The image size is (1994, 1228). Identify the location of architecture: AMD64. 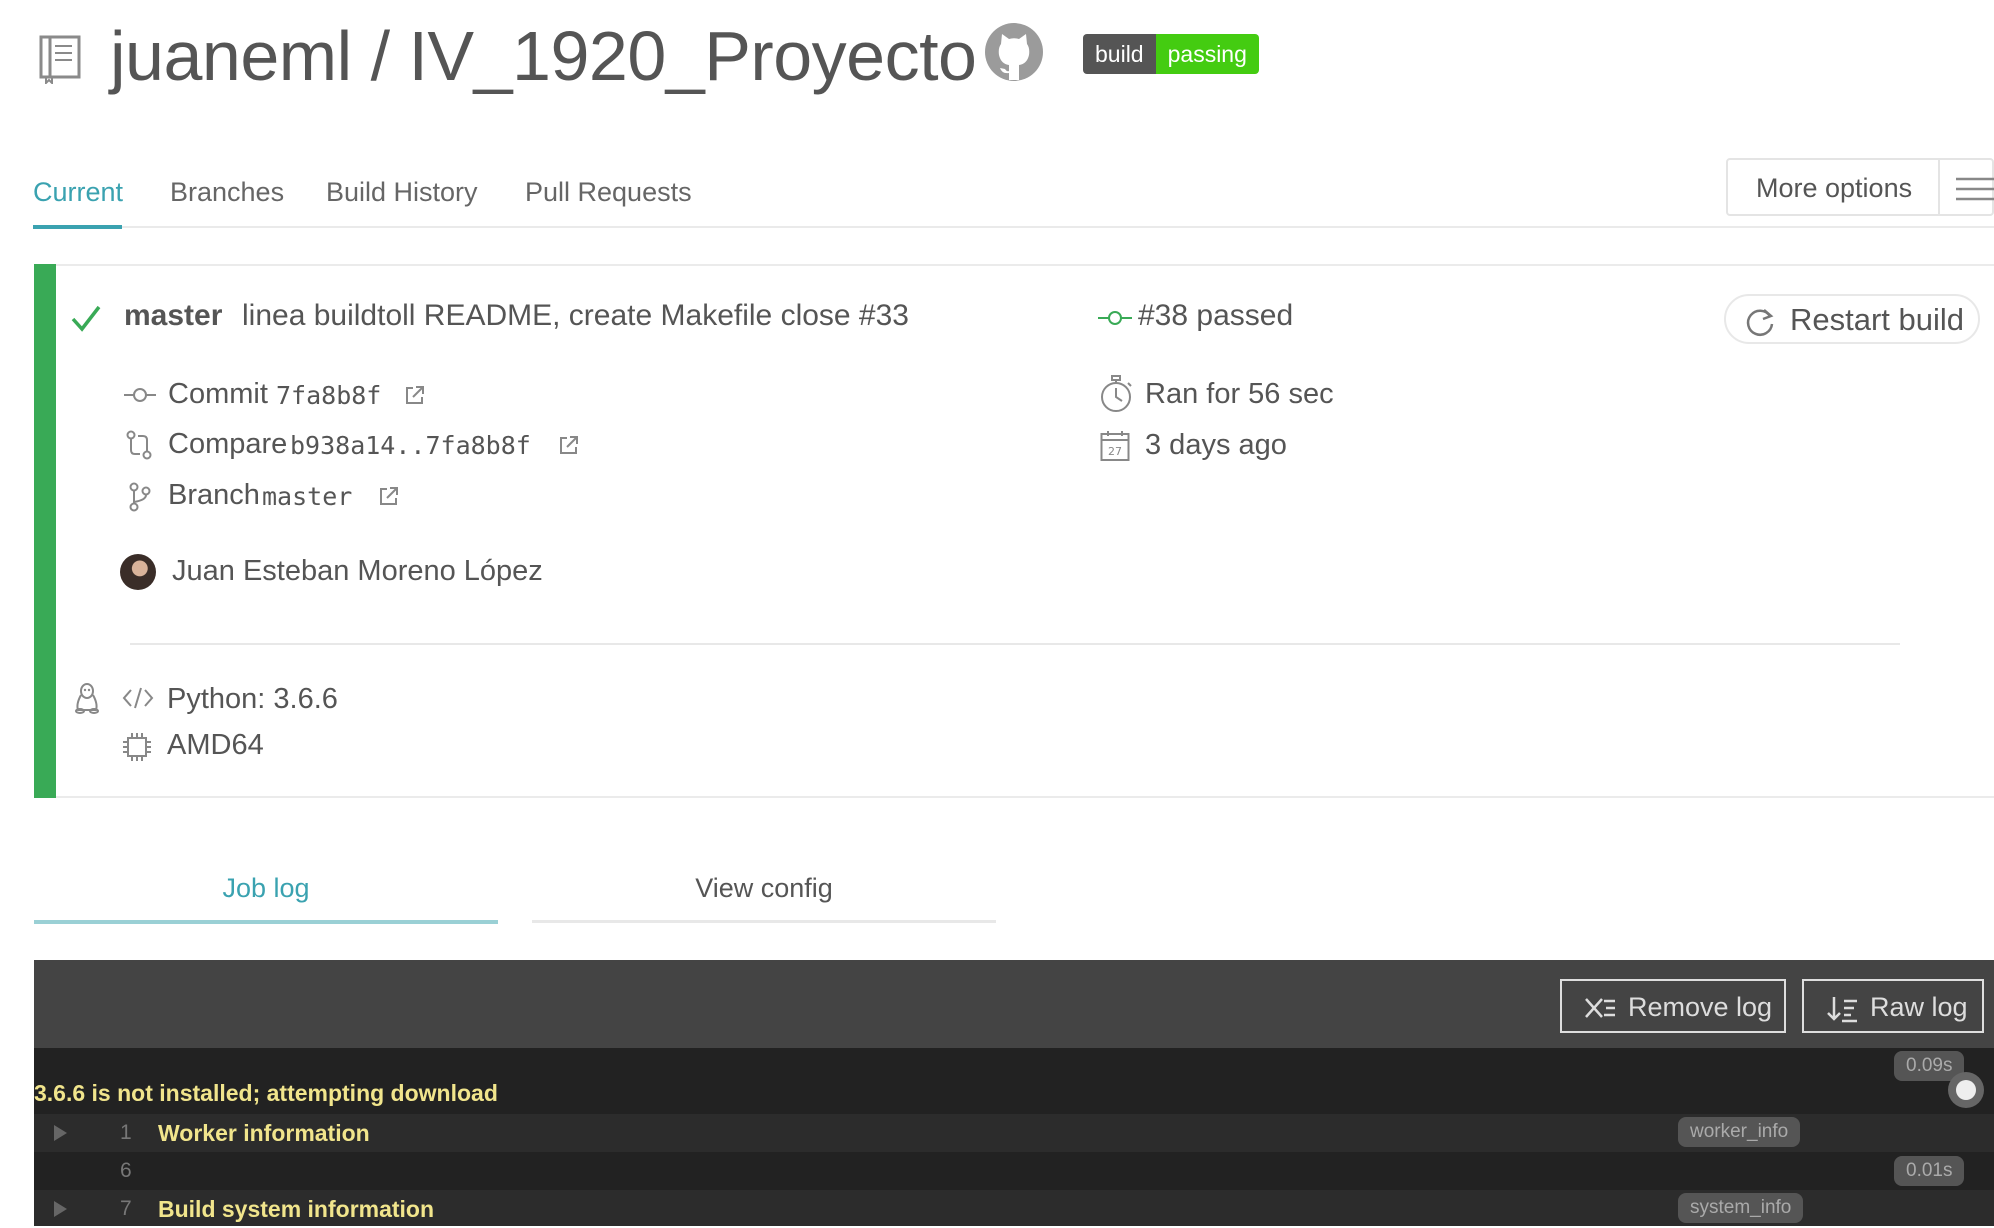
(215, 745).